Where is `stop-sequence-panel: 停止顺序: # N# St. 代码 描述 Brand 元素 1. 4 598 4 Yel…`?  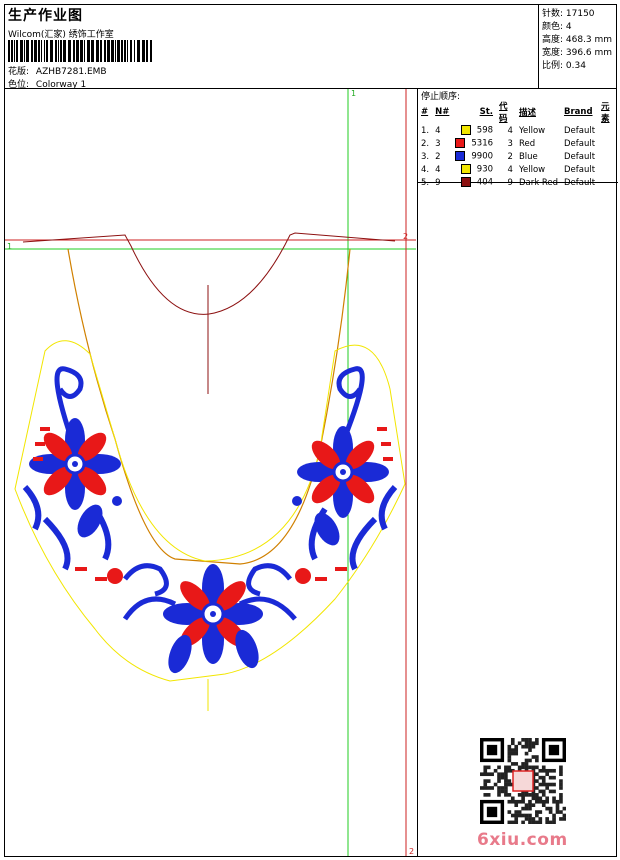
stop-sequence-panel: 停止顺序: # N# St. 代码 描述 Brand 元素 1. 4 598 4 Yel… is located at coordinates (517, 138).